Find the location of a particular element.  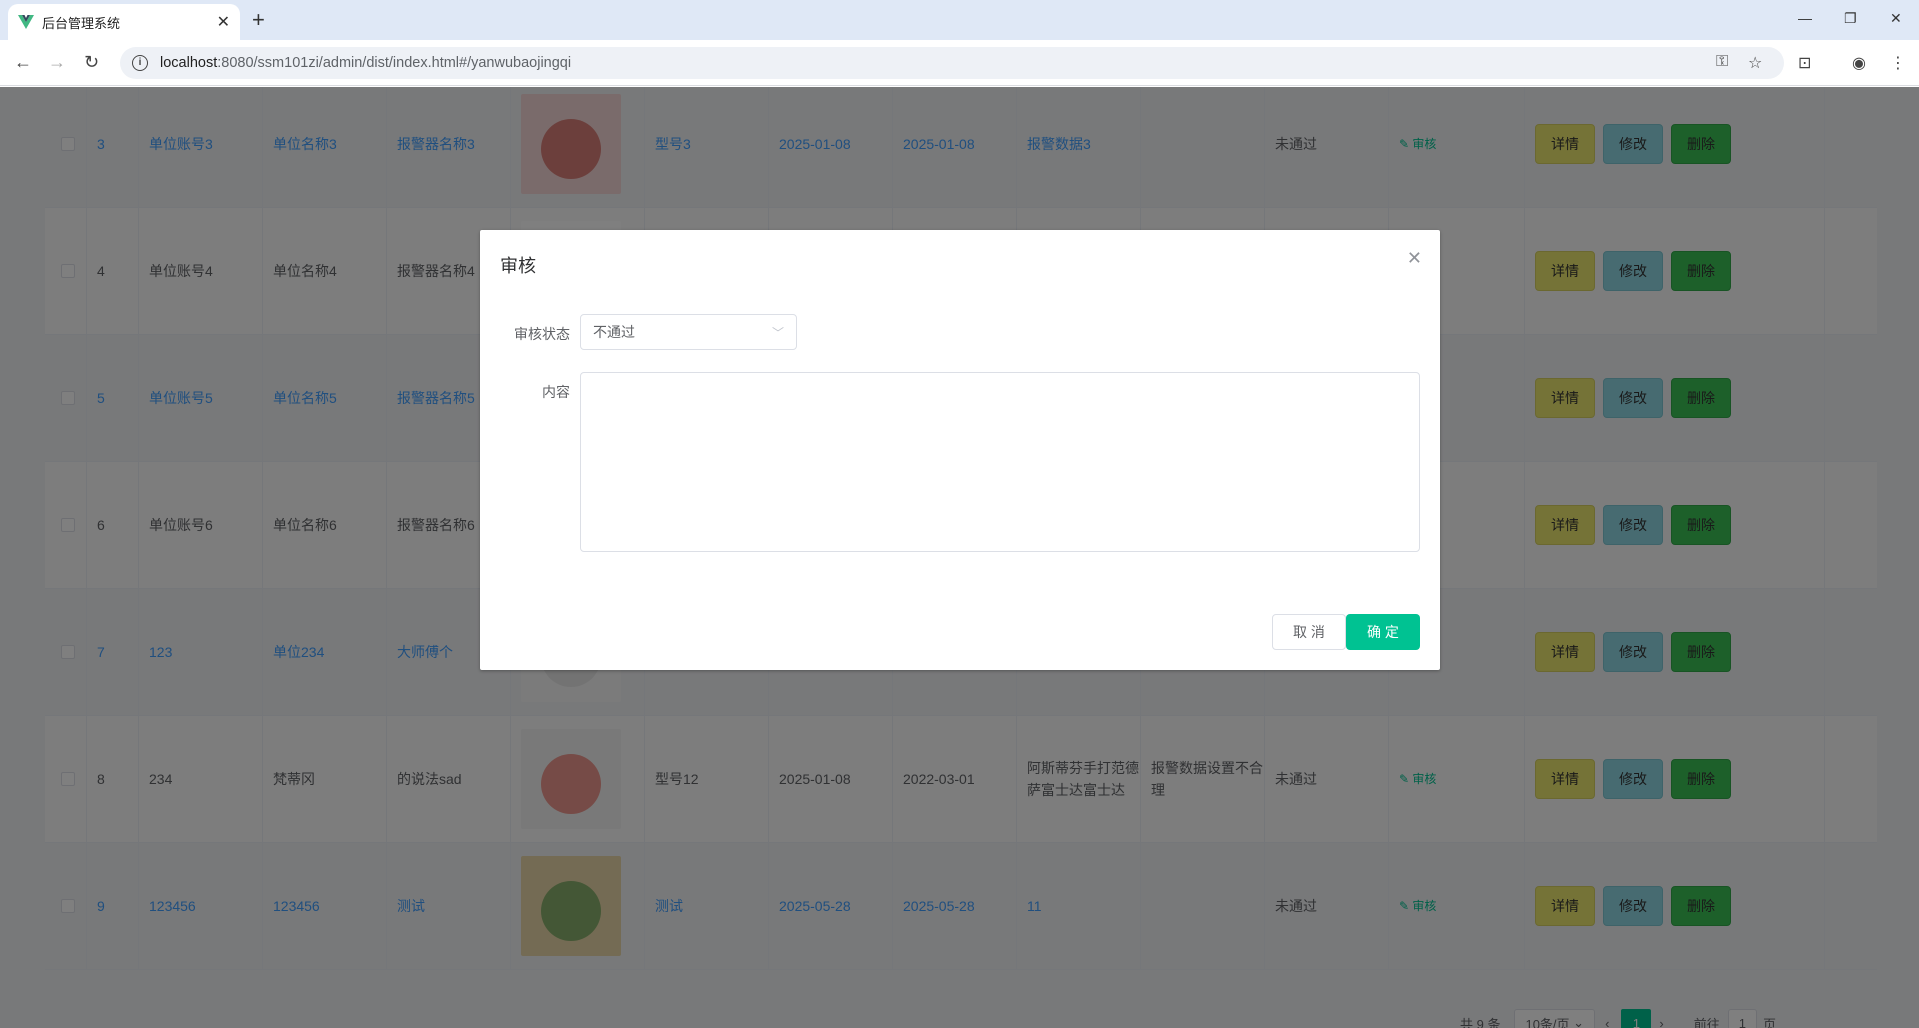

reload-icon: ↻ is located at coordinates (91, 62).